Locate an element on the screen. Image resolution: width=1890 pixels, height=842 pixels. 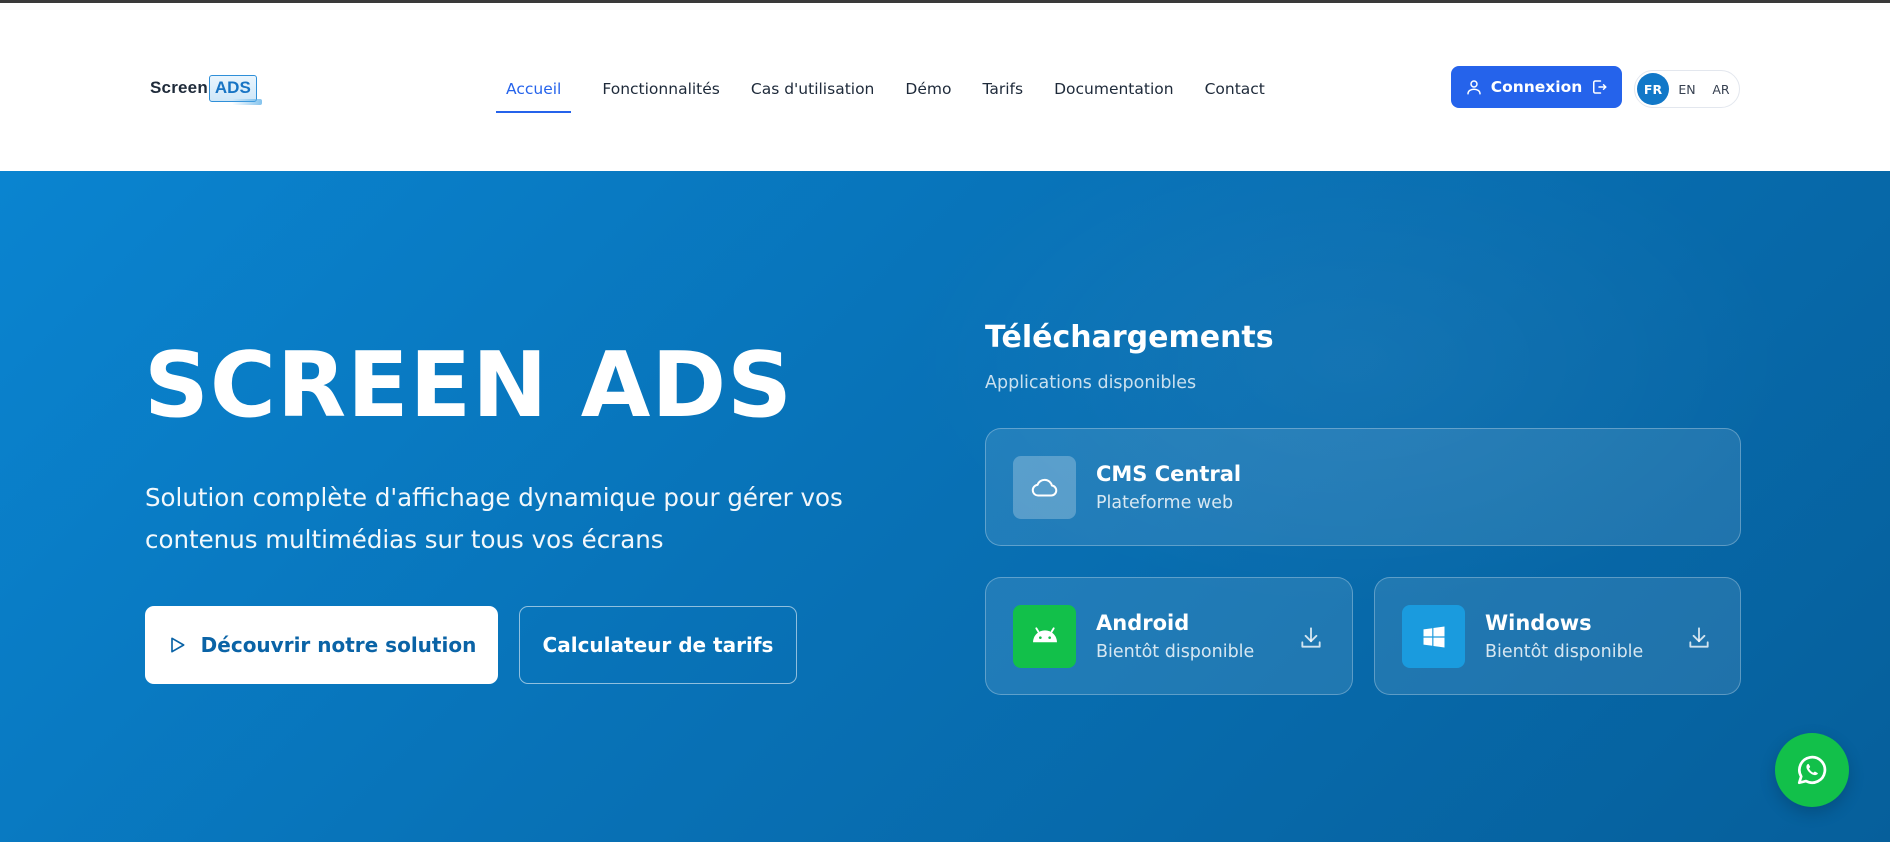
logo-boxed-text: ADS is located at coordinates (235, 89).